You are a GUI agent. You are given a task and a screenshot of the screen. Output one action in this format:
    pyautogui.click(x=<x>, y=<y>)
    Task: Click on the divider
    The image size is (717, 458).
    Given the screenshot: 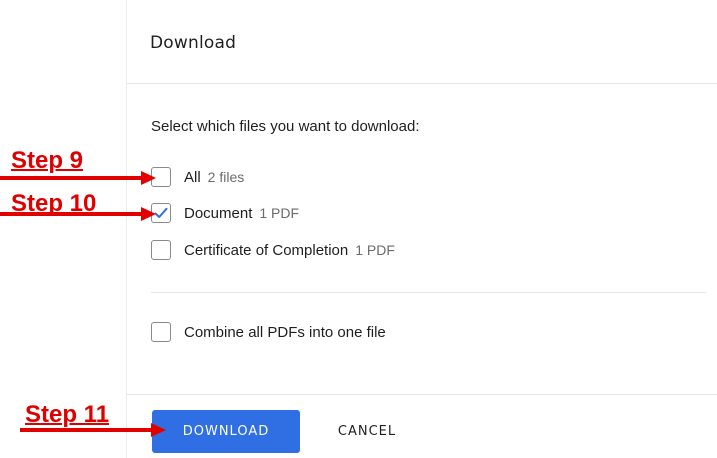 What is the action you would take?
    pyautogui.click(x=428, y=292)
    